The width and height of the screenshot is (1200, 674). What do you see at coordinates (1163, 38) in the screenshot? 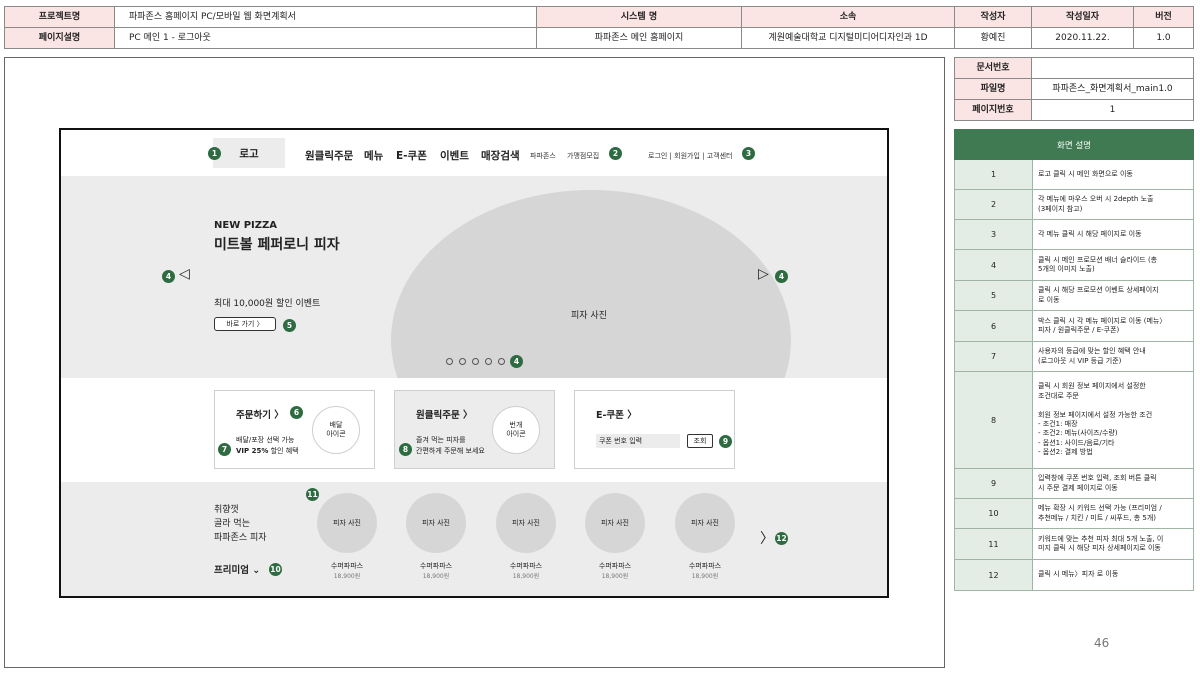
I see `version-value: 1.0` at bounding box center [1163, 38].